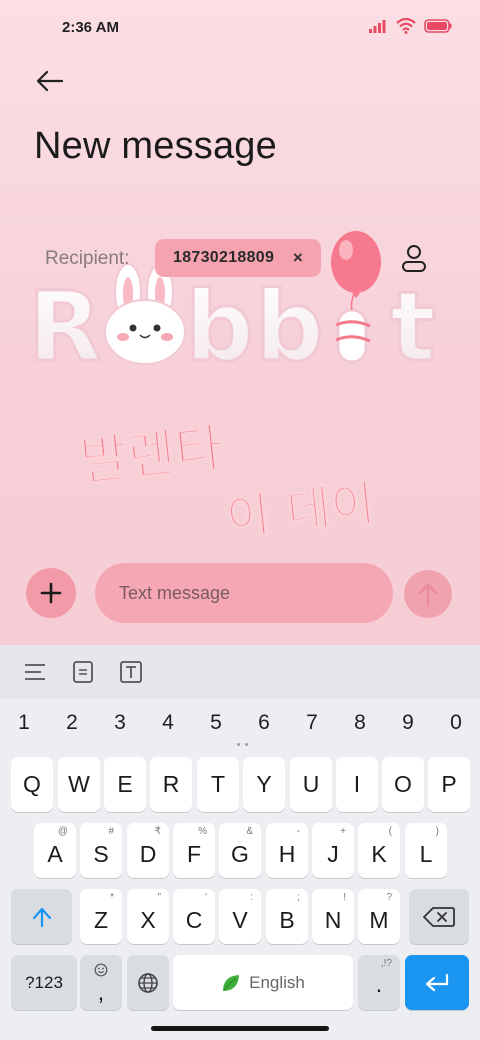 This screenshot has height=1040, width=480. What do you see at coordinates (240, 916) in the screenshot?
I see `key-v: :V` at bounding box center [240, 916].